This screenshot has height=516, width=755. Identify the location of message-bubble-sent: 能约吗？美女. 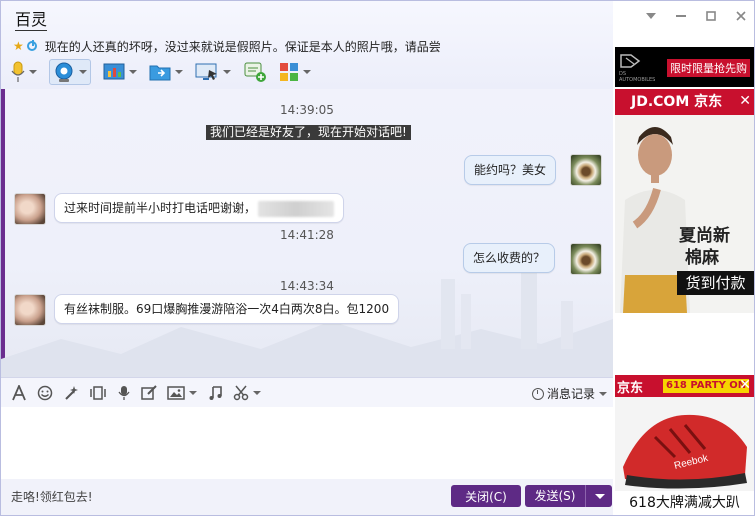
(510, 170).